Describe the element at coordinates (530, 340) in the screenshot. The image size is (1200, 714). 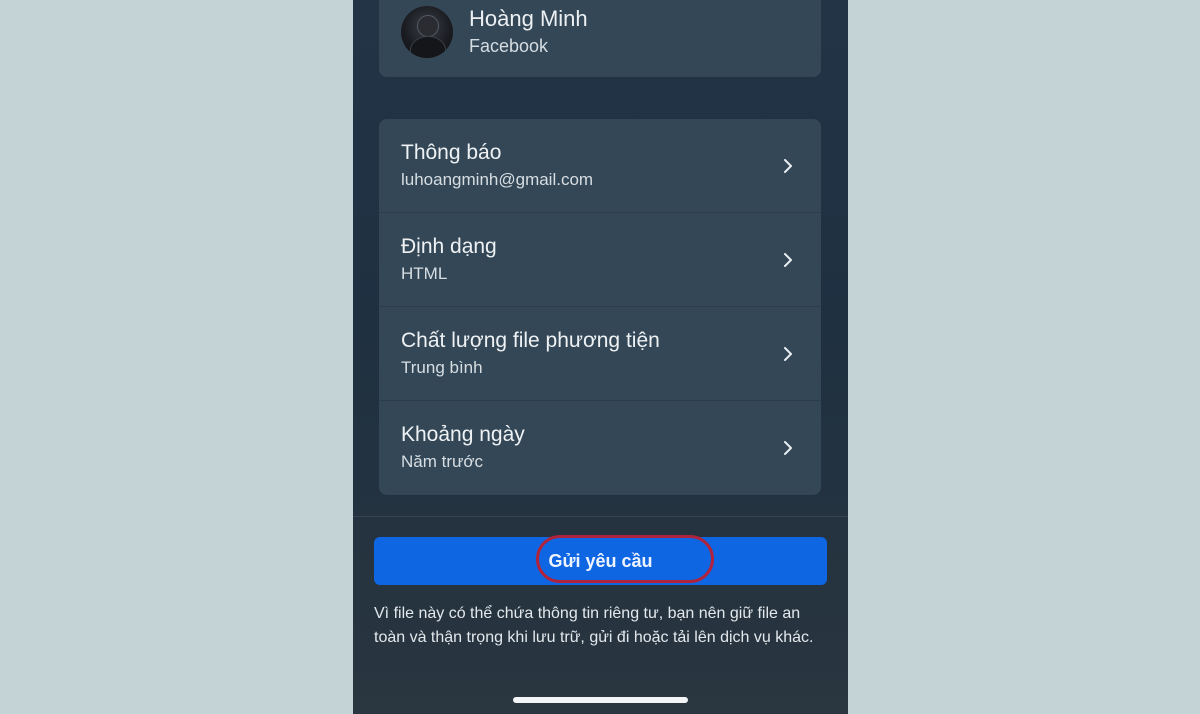
I see `setting-title: Chất lượng file phương tiện` at that location.